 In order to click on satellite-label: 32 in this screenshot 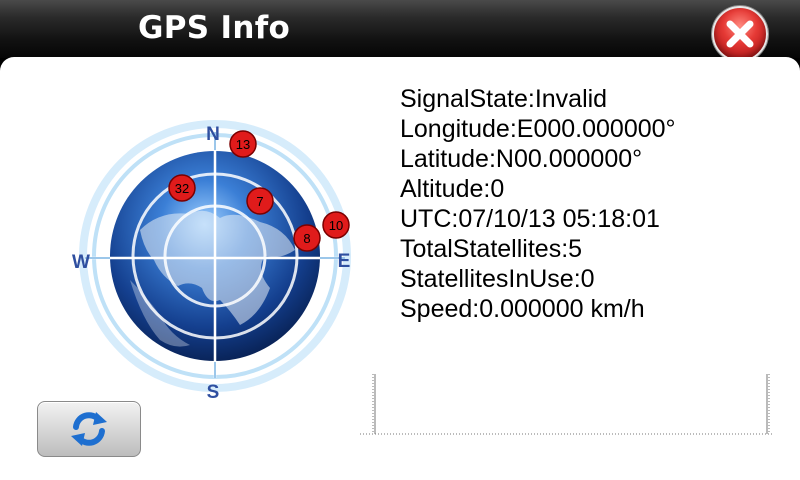, I will do `click(182, 188)`.